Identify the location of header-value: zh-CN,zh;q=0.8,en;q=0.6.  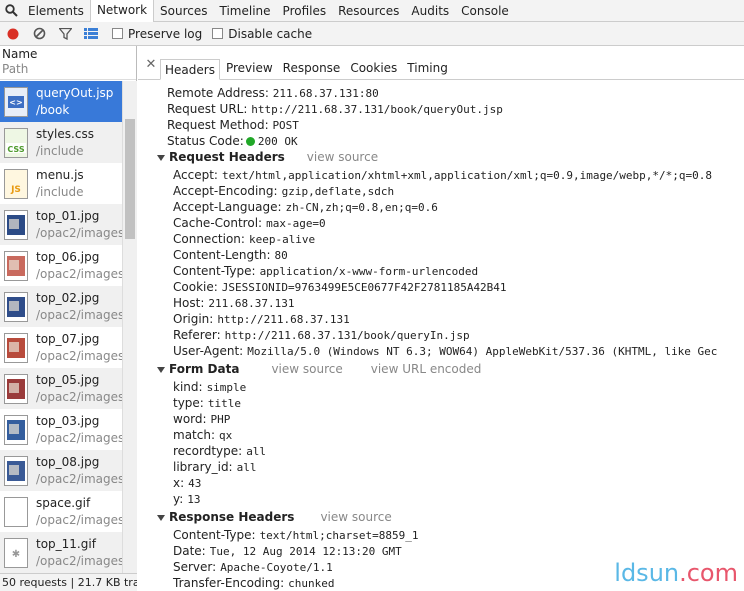
(361, 207).